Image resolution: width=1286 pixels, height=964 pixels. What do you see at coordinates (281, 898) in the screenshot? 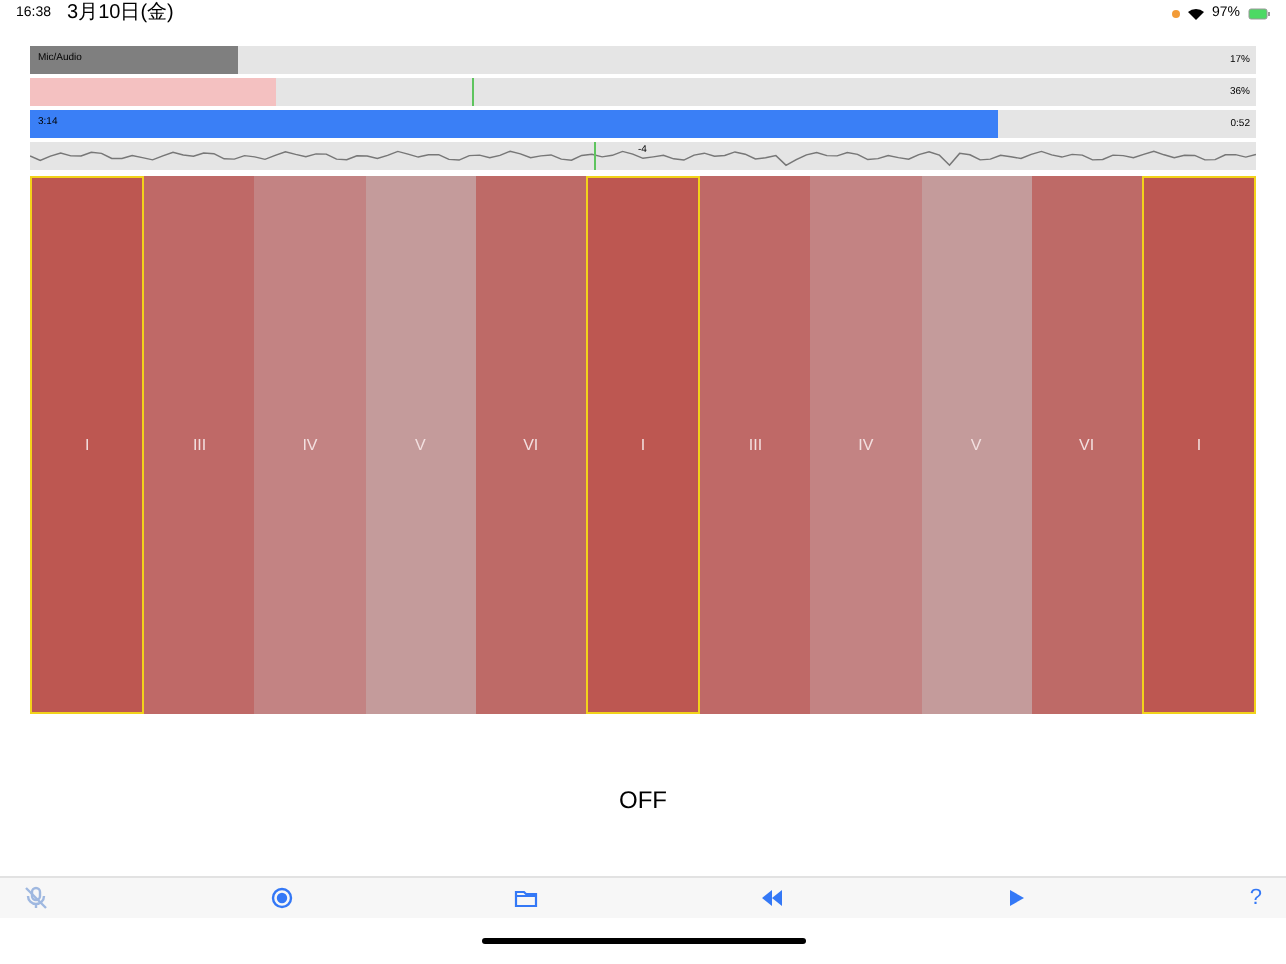
I see `record-icon` at bounding box center [281, 898].